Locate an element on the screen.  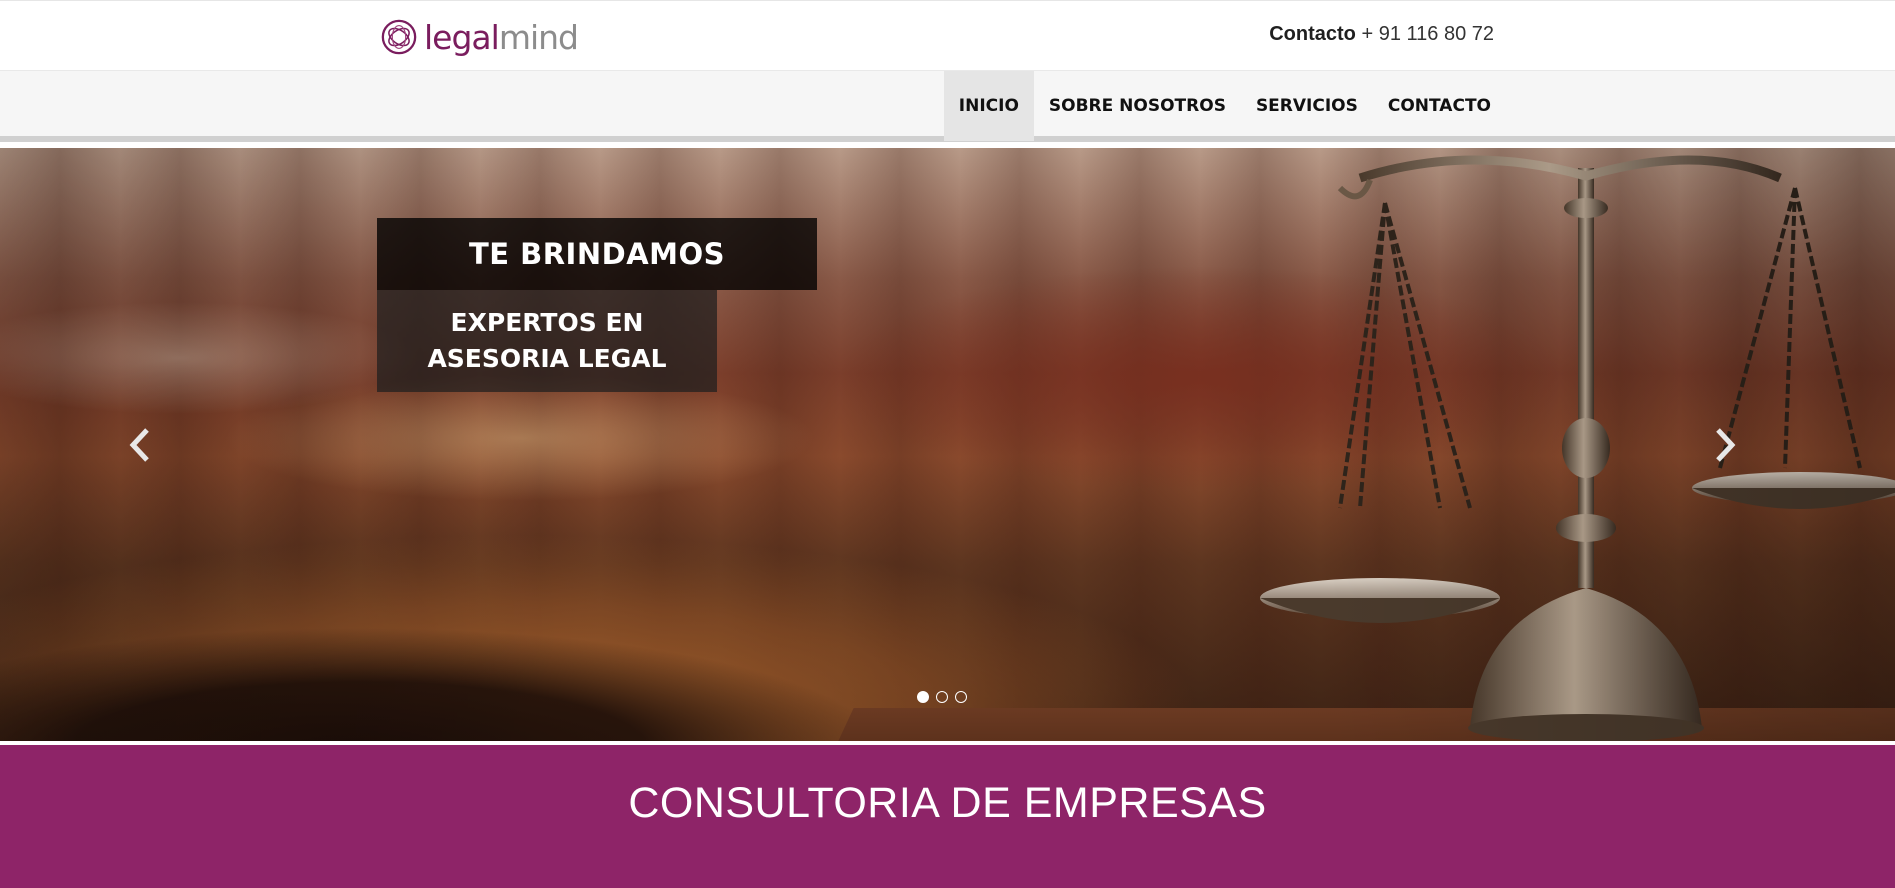
banner-title: CONSULTORIA DE EMPRESAS is located at coordinates (947, 803).